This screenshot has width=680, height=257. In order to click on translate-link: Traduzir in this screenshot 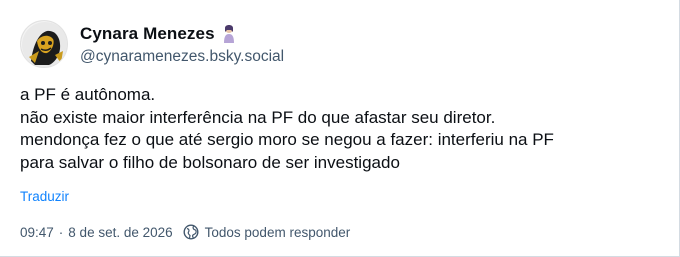, I will do `click(44, 196)`.